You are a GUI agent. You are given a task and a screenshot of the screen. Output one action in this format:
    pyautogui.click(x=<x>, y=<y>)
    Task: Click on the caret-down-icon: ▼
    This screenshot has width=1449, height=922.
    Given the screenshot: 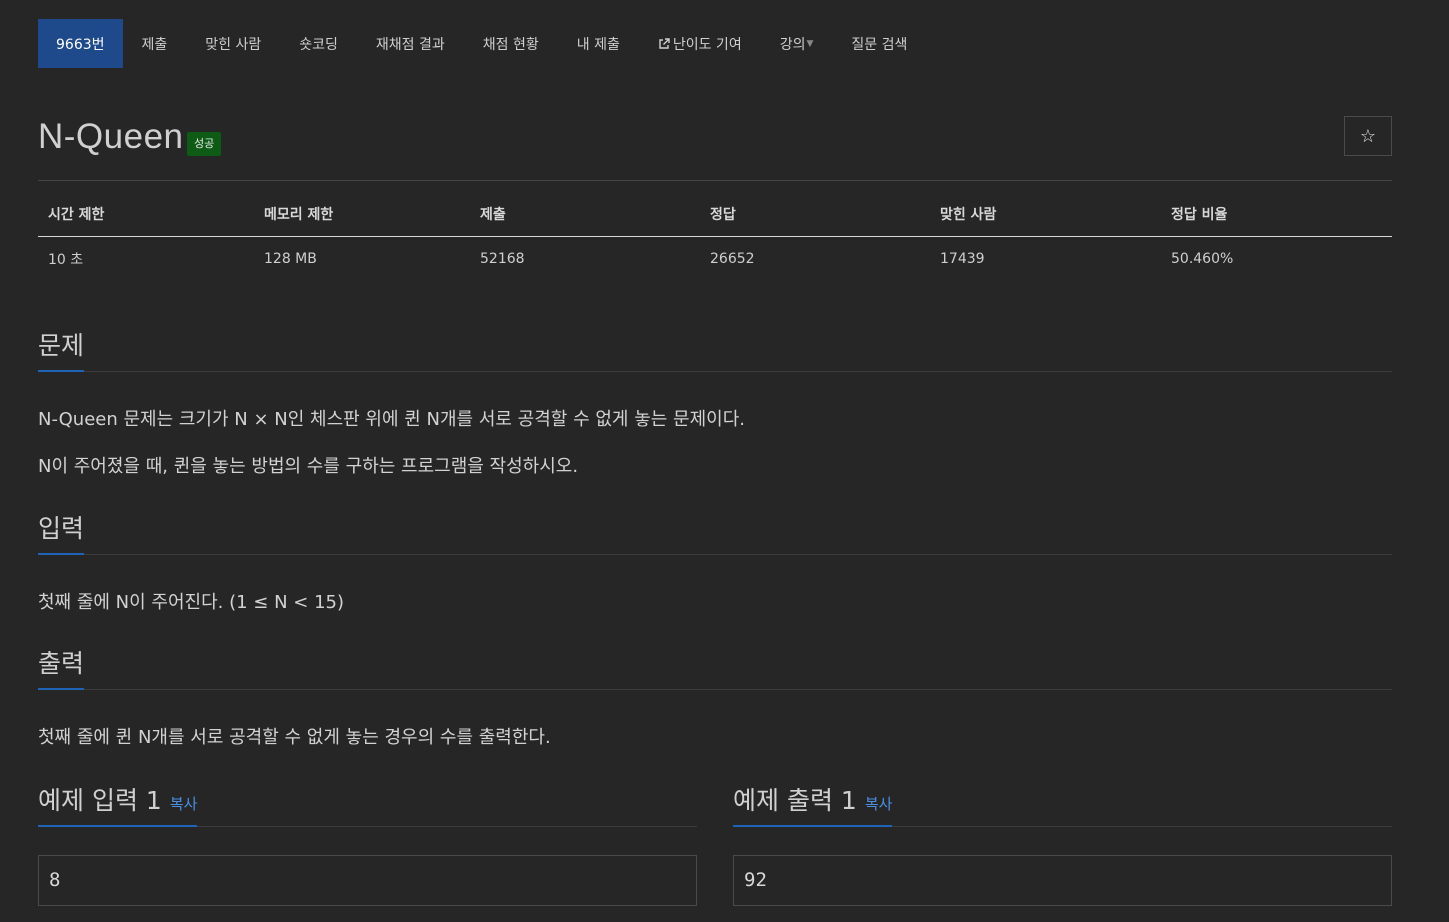 What is the action you would take?
    pyautogui.click(x=810, y=43)
    